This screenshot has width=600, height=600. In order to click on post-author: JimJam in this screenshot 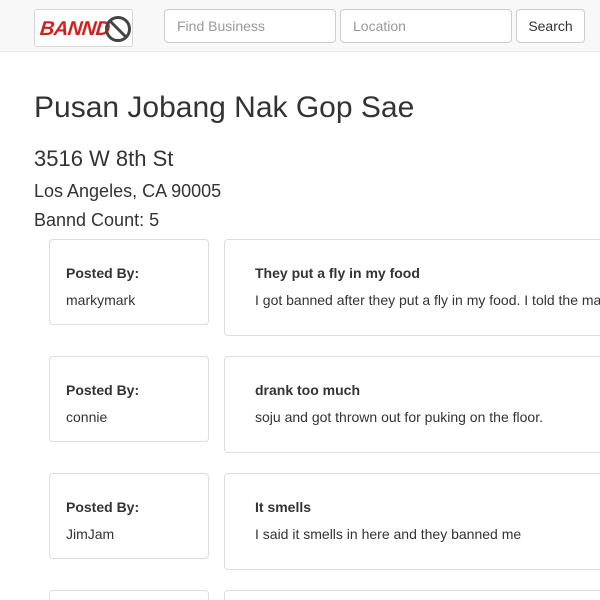, I will do `click(90, 534)`.